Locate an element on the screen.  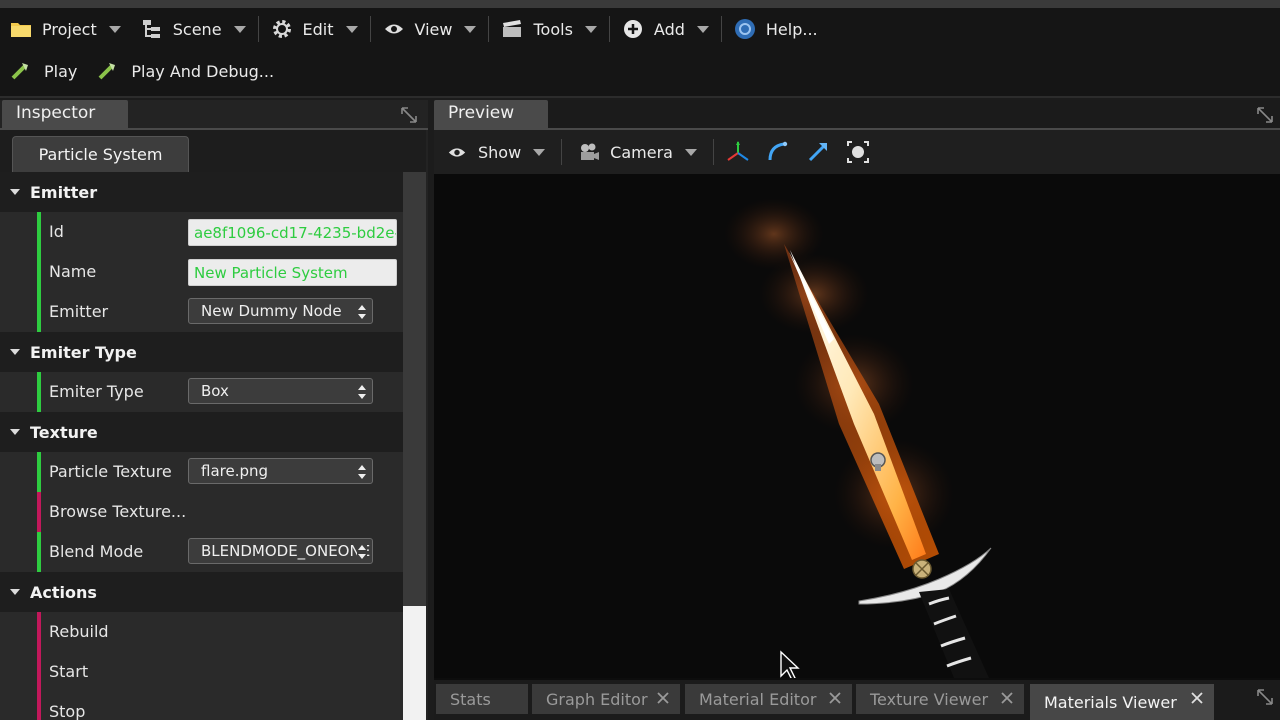
menu-tools: Tools is located at coordinates (548, 29).